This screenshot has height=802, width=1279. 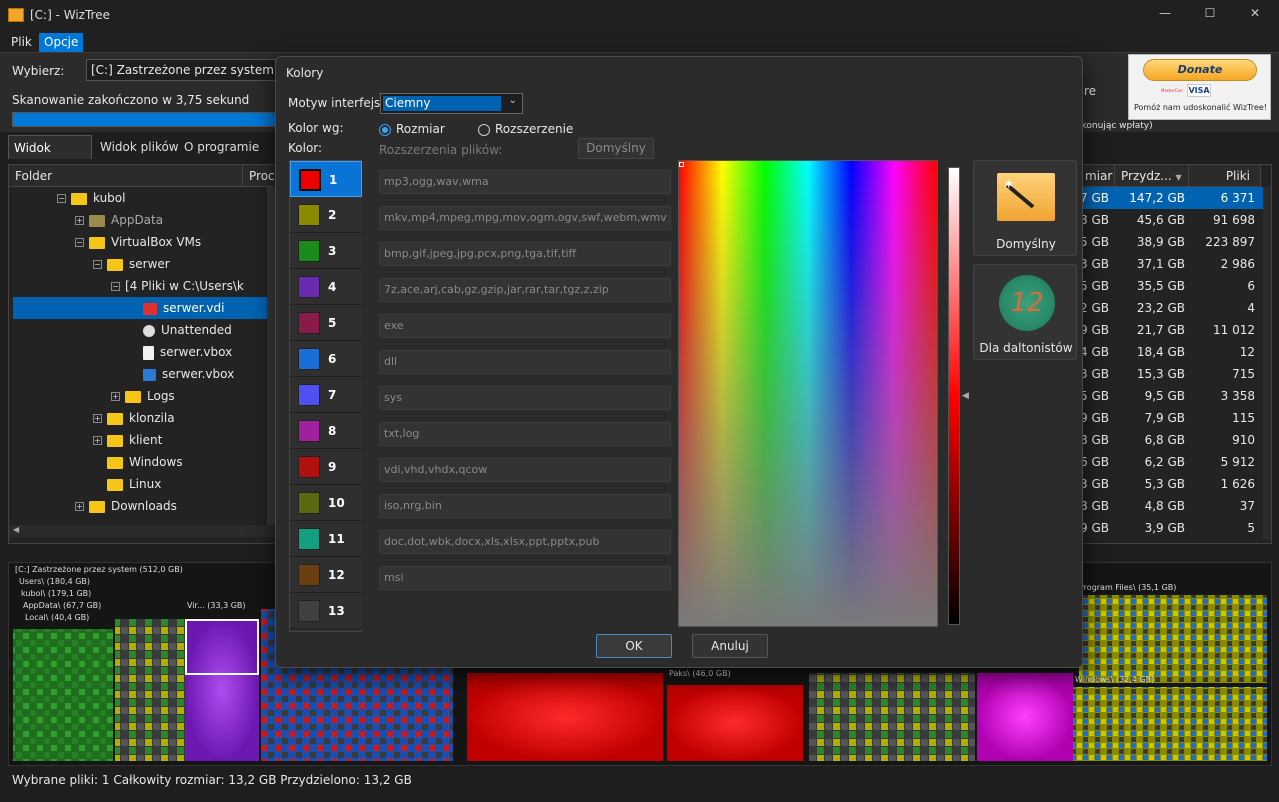 I want to click on tree-row: − [4 Pliki w C:\Users\k, so click(x=143, y=286).